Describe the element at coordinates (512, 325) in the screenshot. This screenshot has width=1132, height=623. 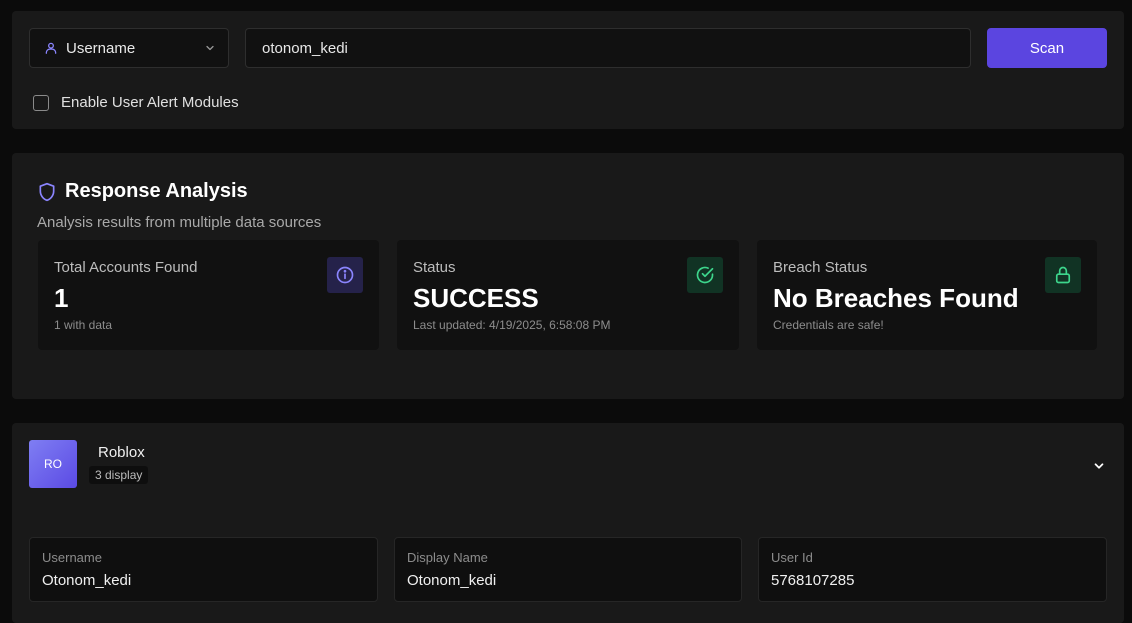
I see `stat-subtext: Last updated: 4/19/2025, 6:58:08 PM` at that location.